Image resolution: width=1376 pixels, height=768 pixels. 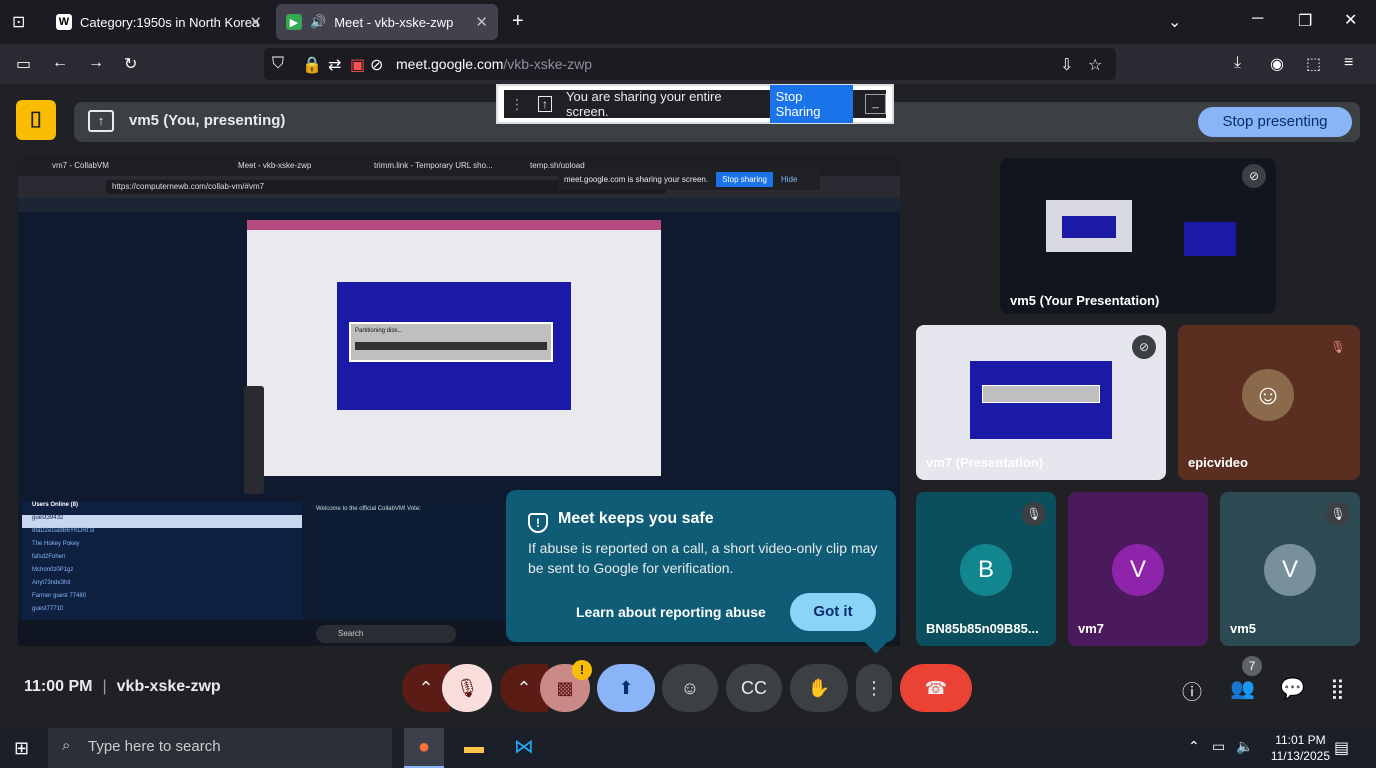 I want to click on raise-hand-button: ✋, so click(x=819, y=688).